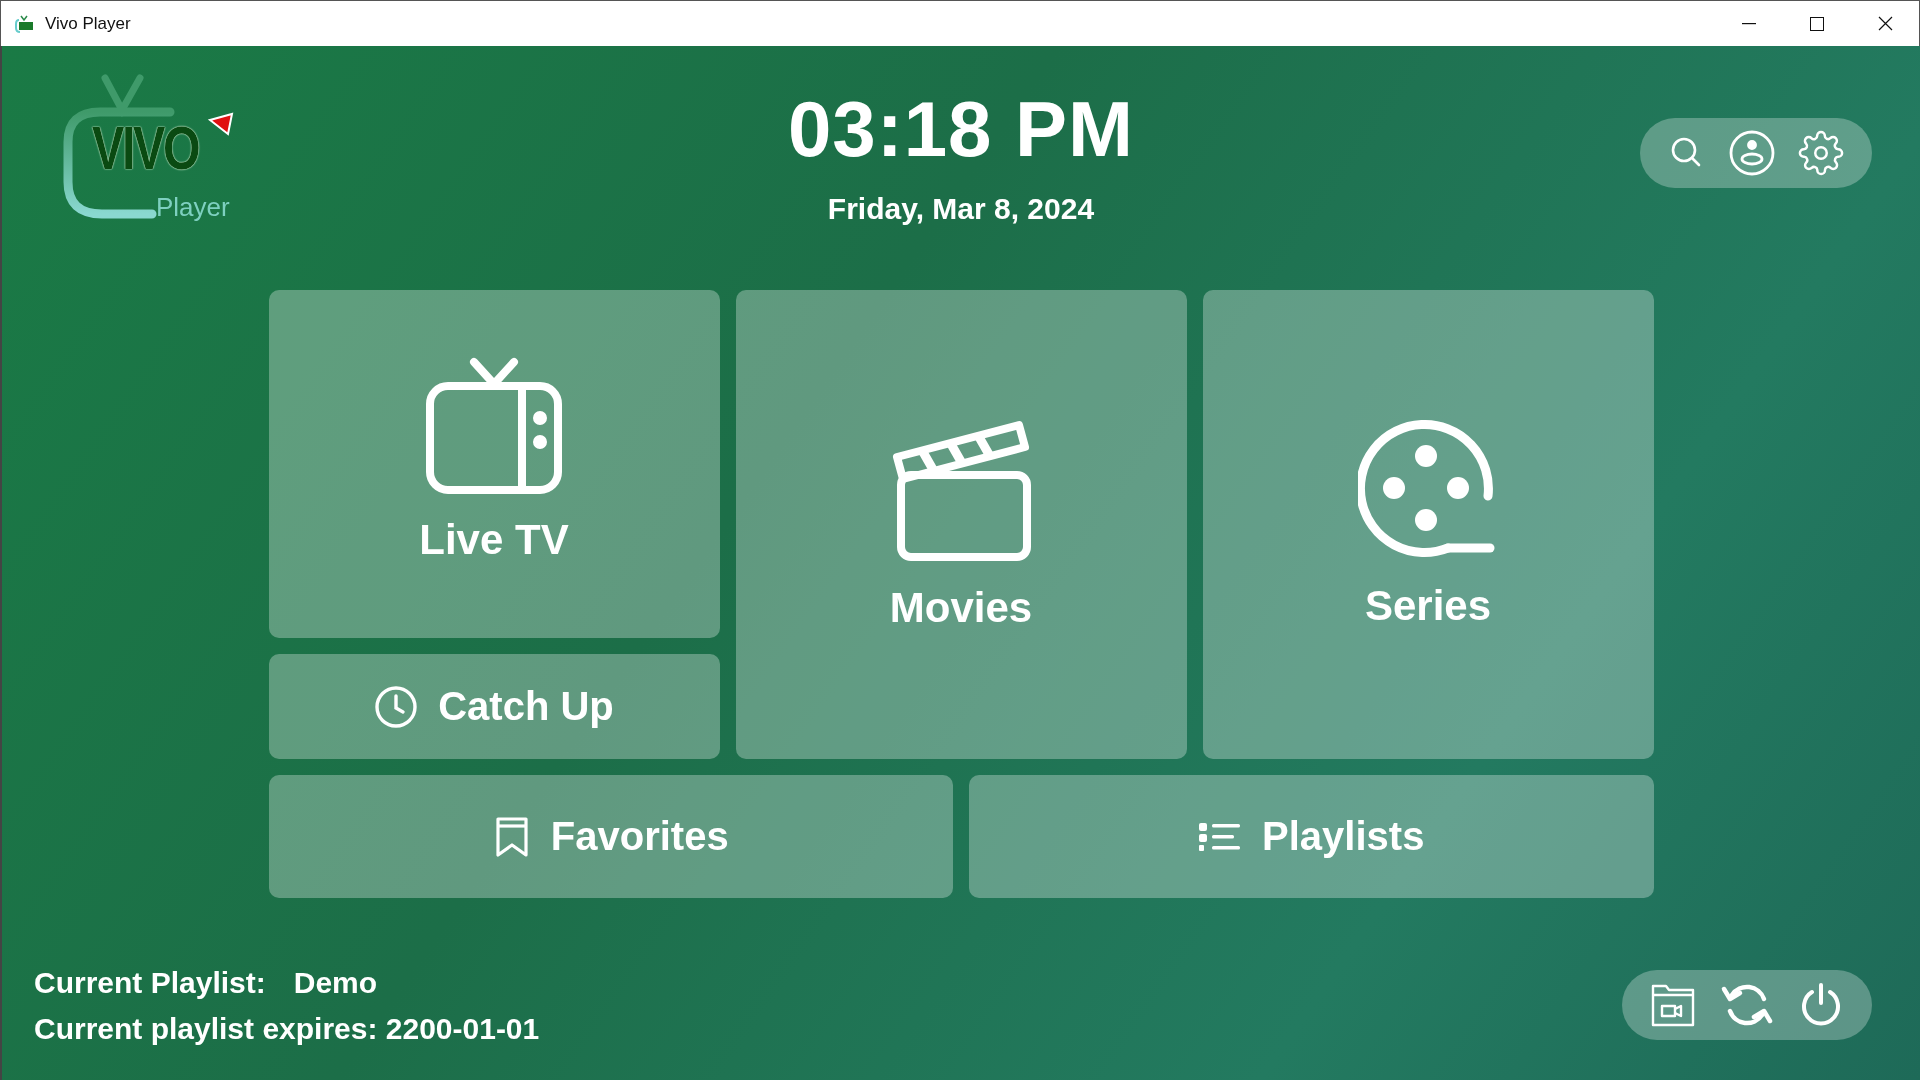  What do you see at coordinates (1428, 524) in the screenshot?
I see `series-tile: Series` at bounding box center [1428, 524].